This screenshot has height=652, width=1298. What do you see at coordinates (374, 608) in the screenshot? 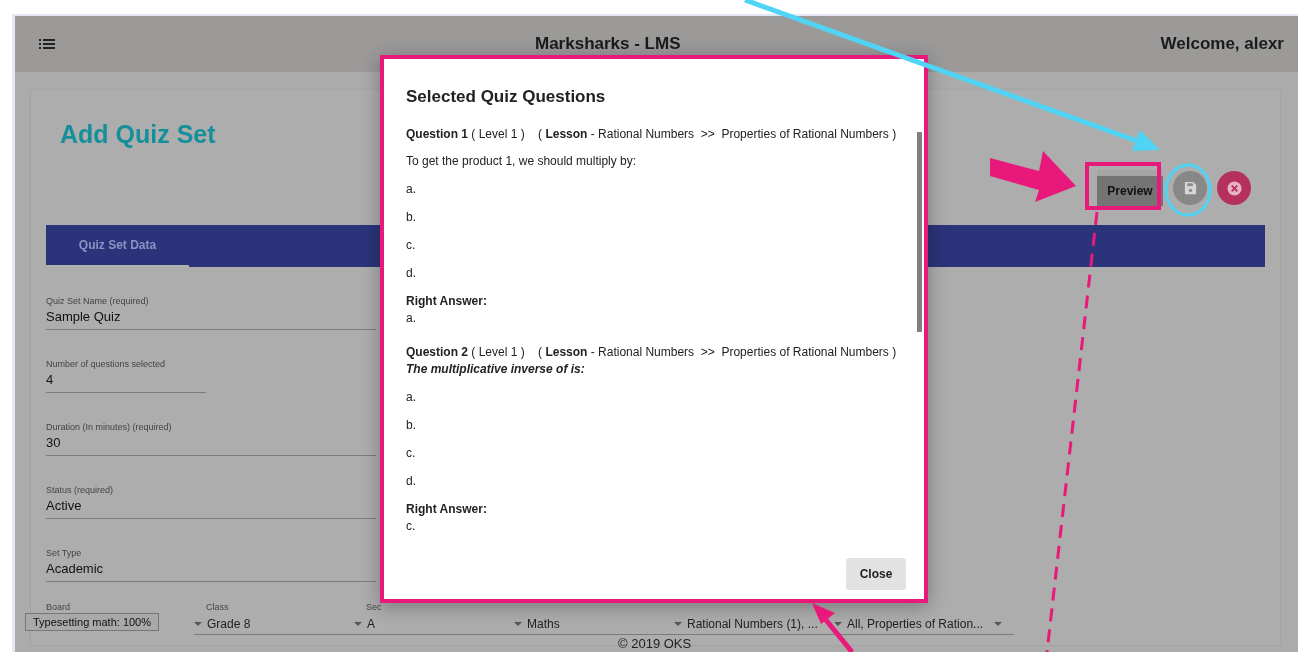
I see `field-label: Sec` at bounding box center [374, 608].